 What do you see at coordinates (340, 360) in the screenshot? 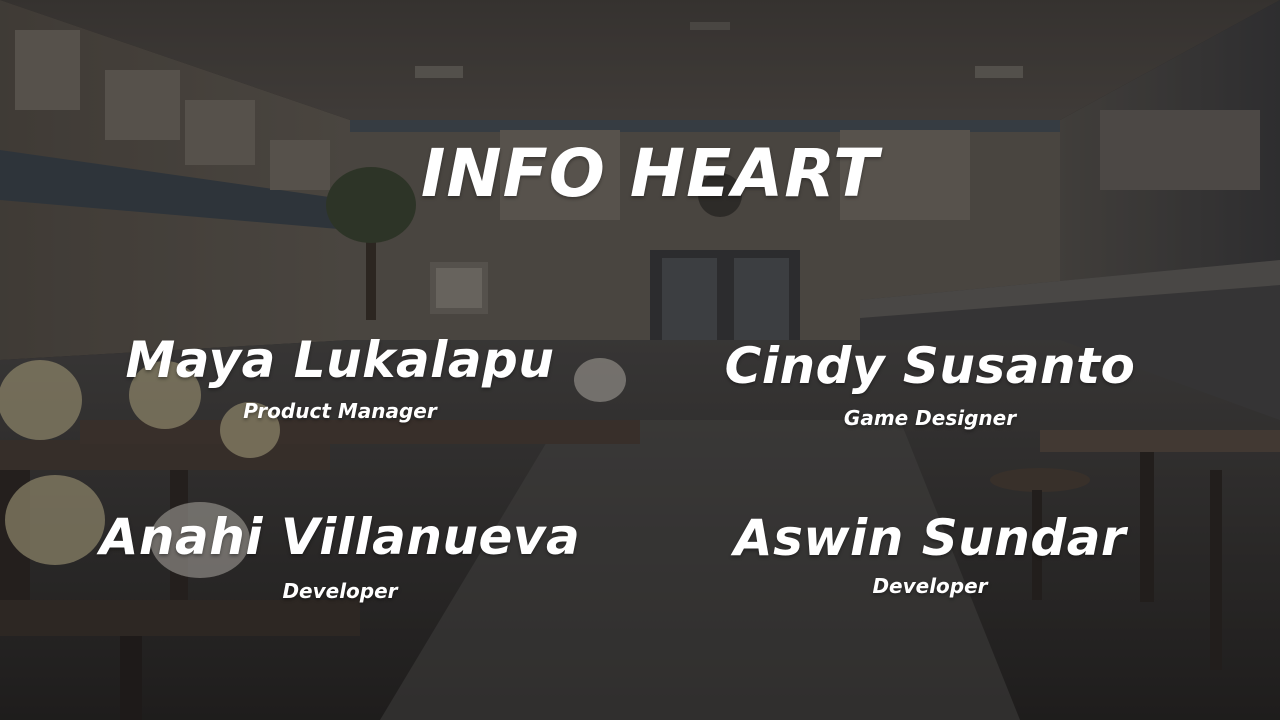
I see `credit-name-1: Maya Lukalapu` at bounding box center [340, 360].